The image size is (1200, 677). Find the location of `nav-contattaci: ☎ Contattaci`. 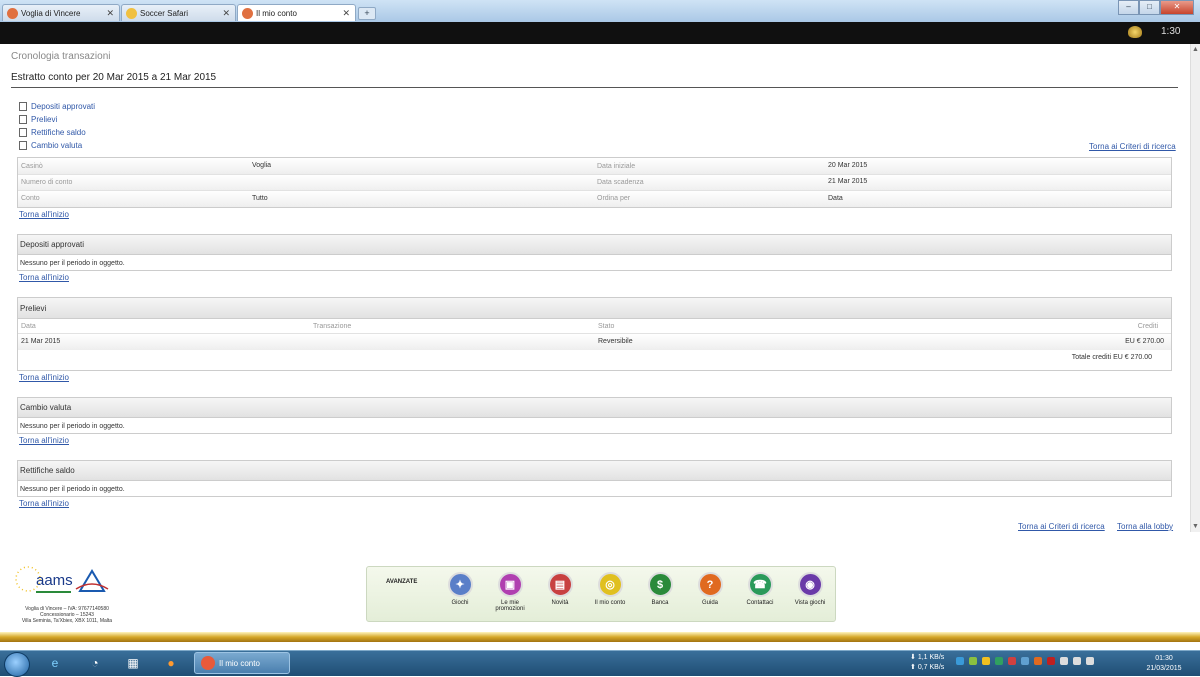

nav-contattaci: ☎ Contattaci is located at coordinates (760, 589).